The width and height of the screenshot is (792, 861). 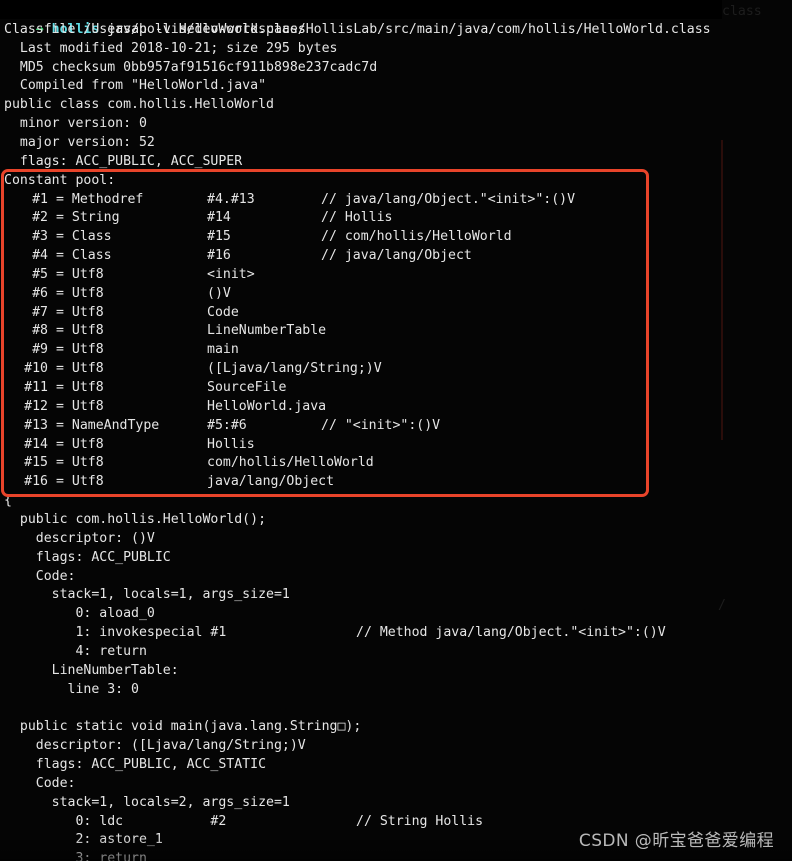 What do you see at coordinates (223, 350) in the screenshot?
I see `cp-value: main` at bounding box center [223, 350].